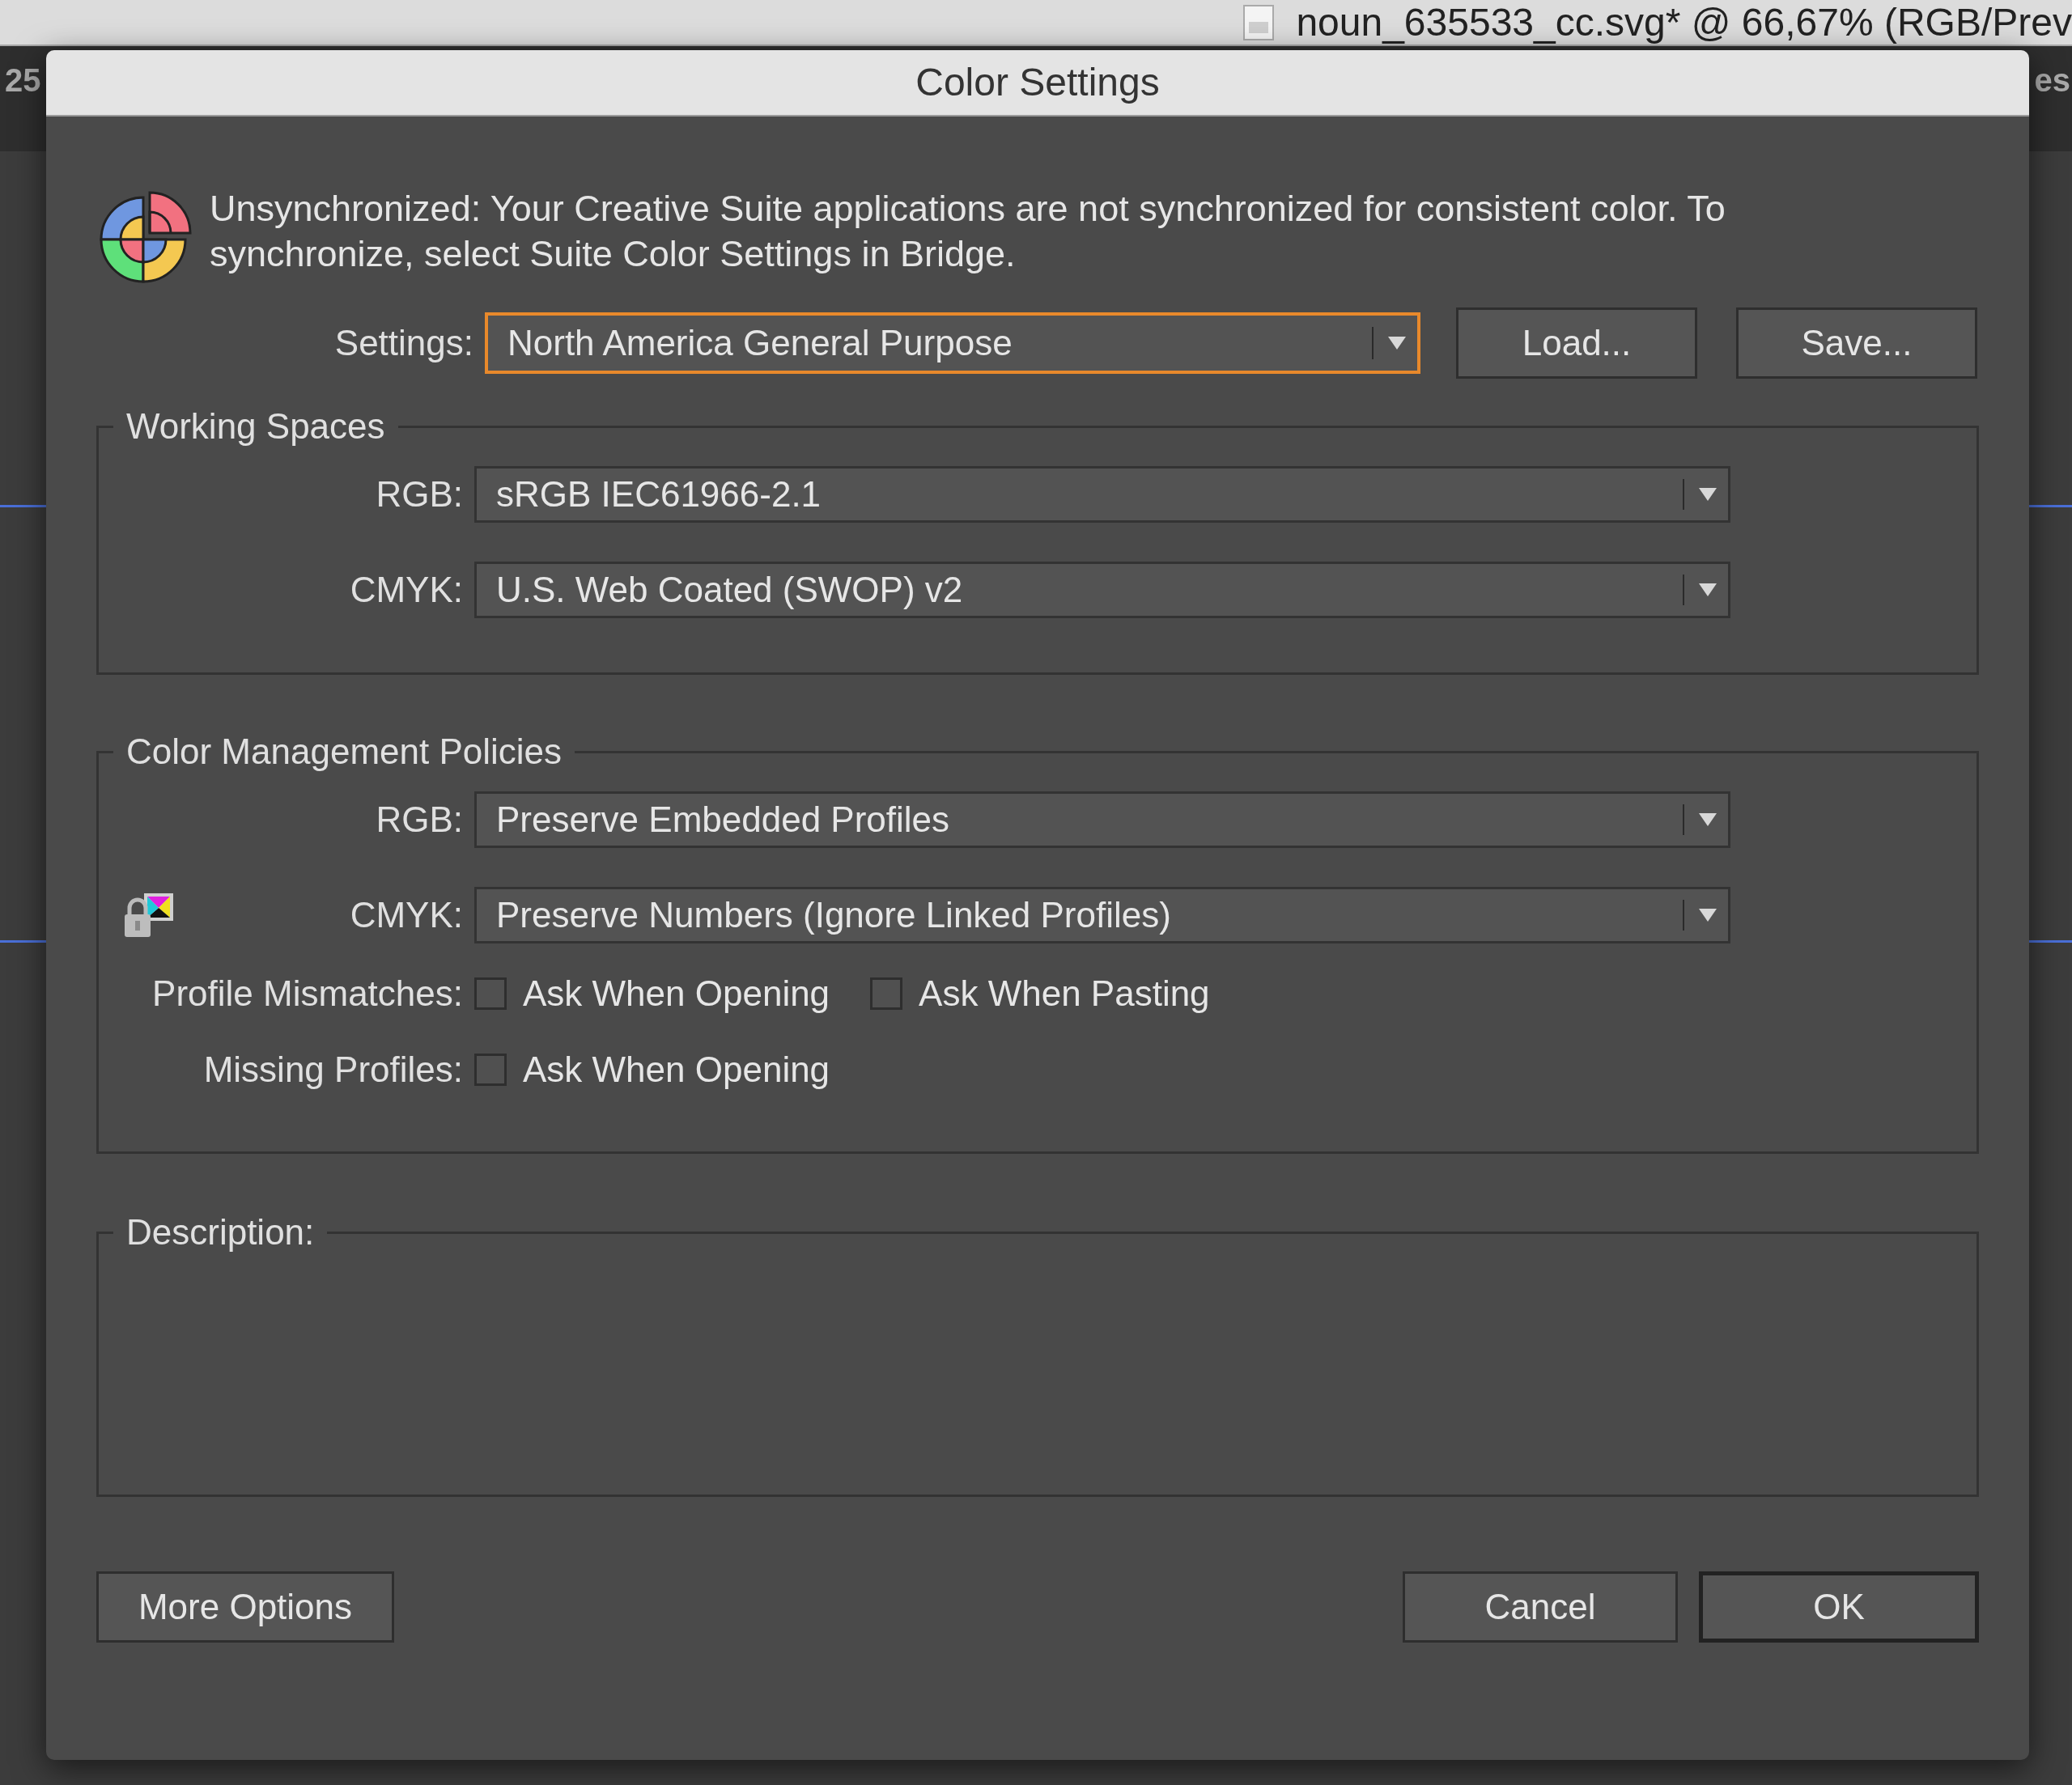  Describe the element at coordinates (1839, 1607) in the screenshot. I see `button: OK` at that location.